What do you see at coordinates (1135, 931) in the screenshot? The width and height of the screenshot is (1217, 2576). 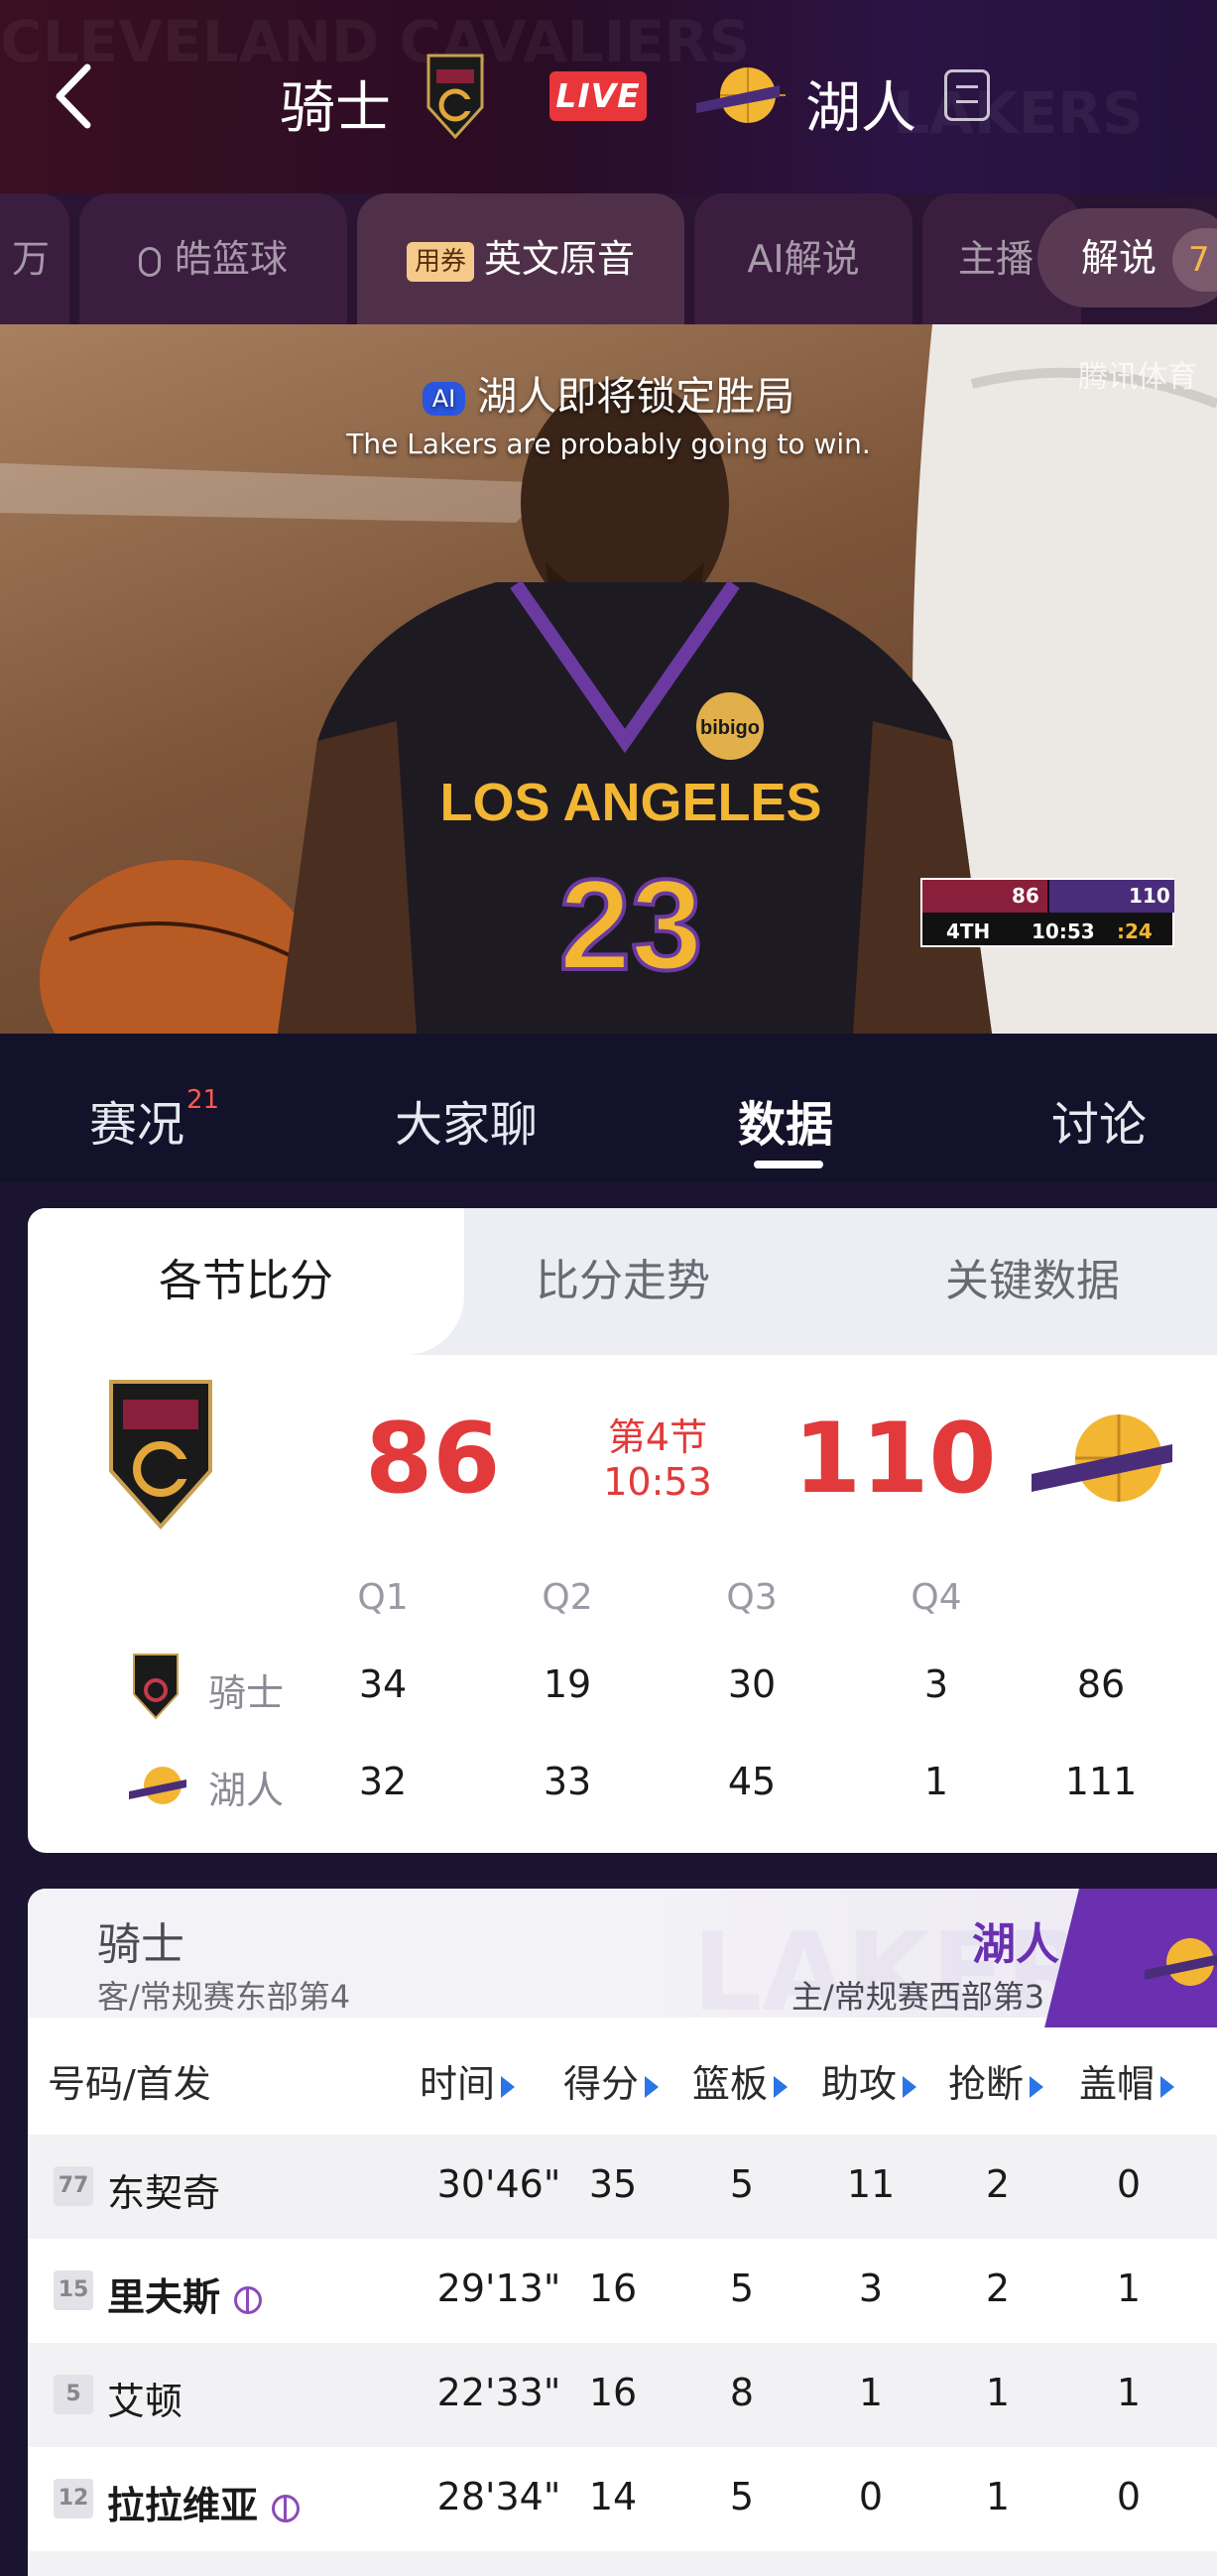 I see `scorebug-shot-clock: :24` at bounding box center [1135, 931].